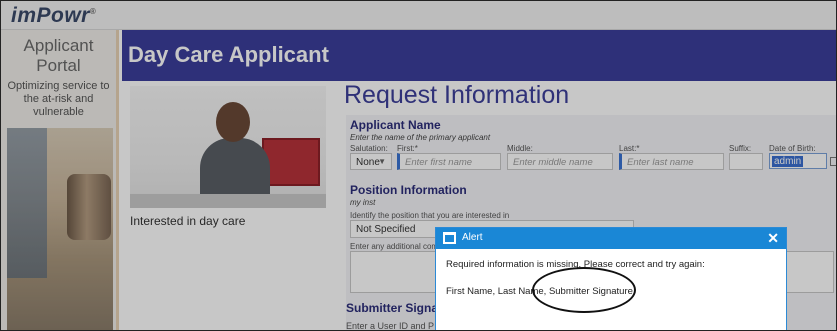 Image resolution: width=837 pixels, height=331 pixels. What do you see at coordinates (611, 238) in the screenshot?
I see `alert-header: Alert ✕` at bounding box center [611, 238].